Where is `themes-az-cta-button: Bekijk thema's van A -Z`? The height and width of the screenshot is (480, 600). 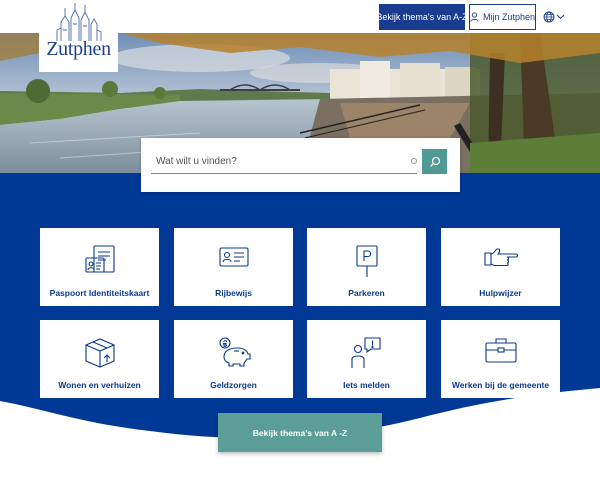 themes-az-cta-button: Bekijk thema's van A -Z is located at coordinates (300, 432).